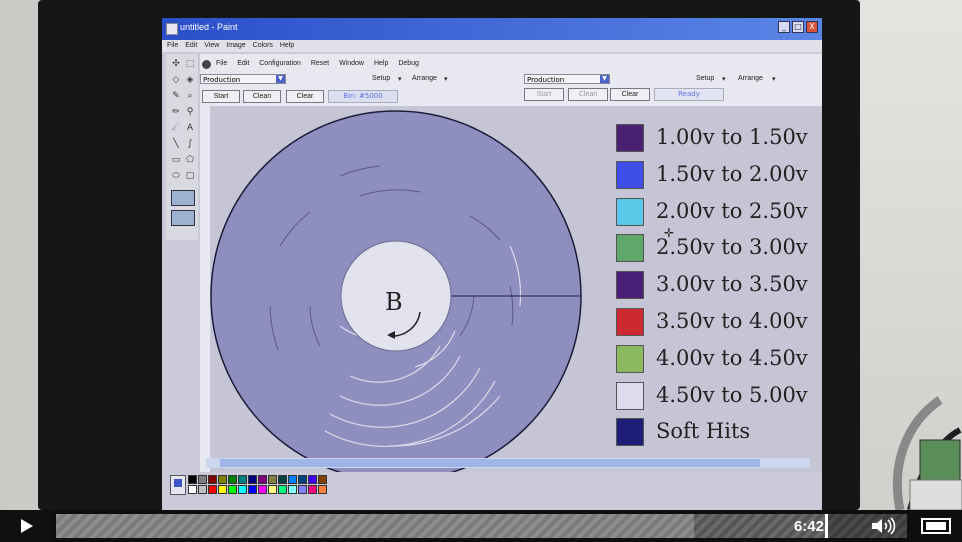 This screenshot has width=962, height=542. I want to click on volume-icon, so click(883, 526).